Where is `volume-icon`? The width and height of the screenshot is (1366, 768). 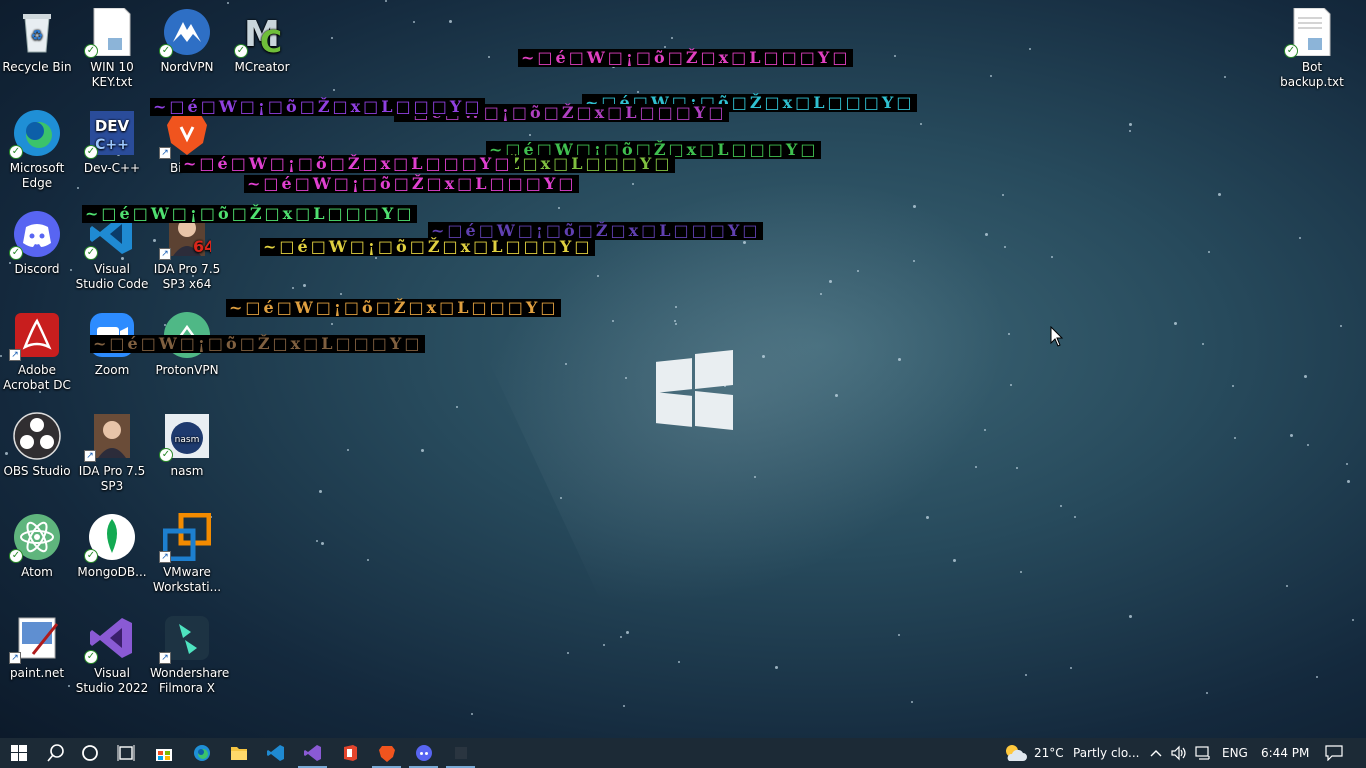
volume-icon is located at coordinates (1178, 753).